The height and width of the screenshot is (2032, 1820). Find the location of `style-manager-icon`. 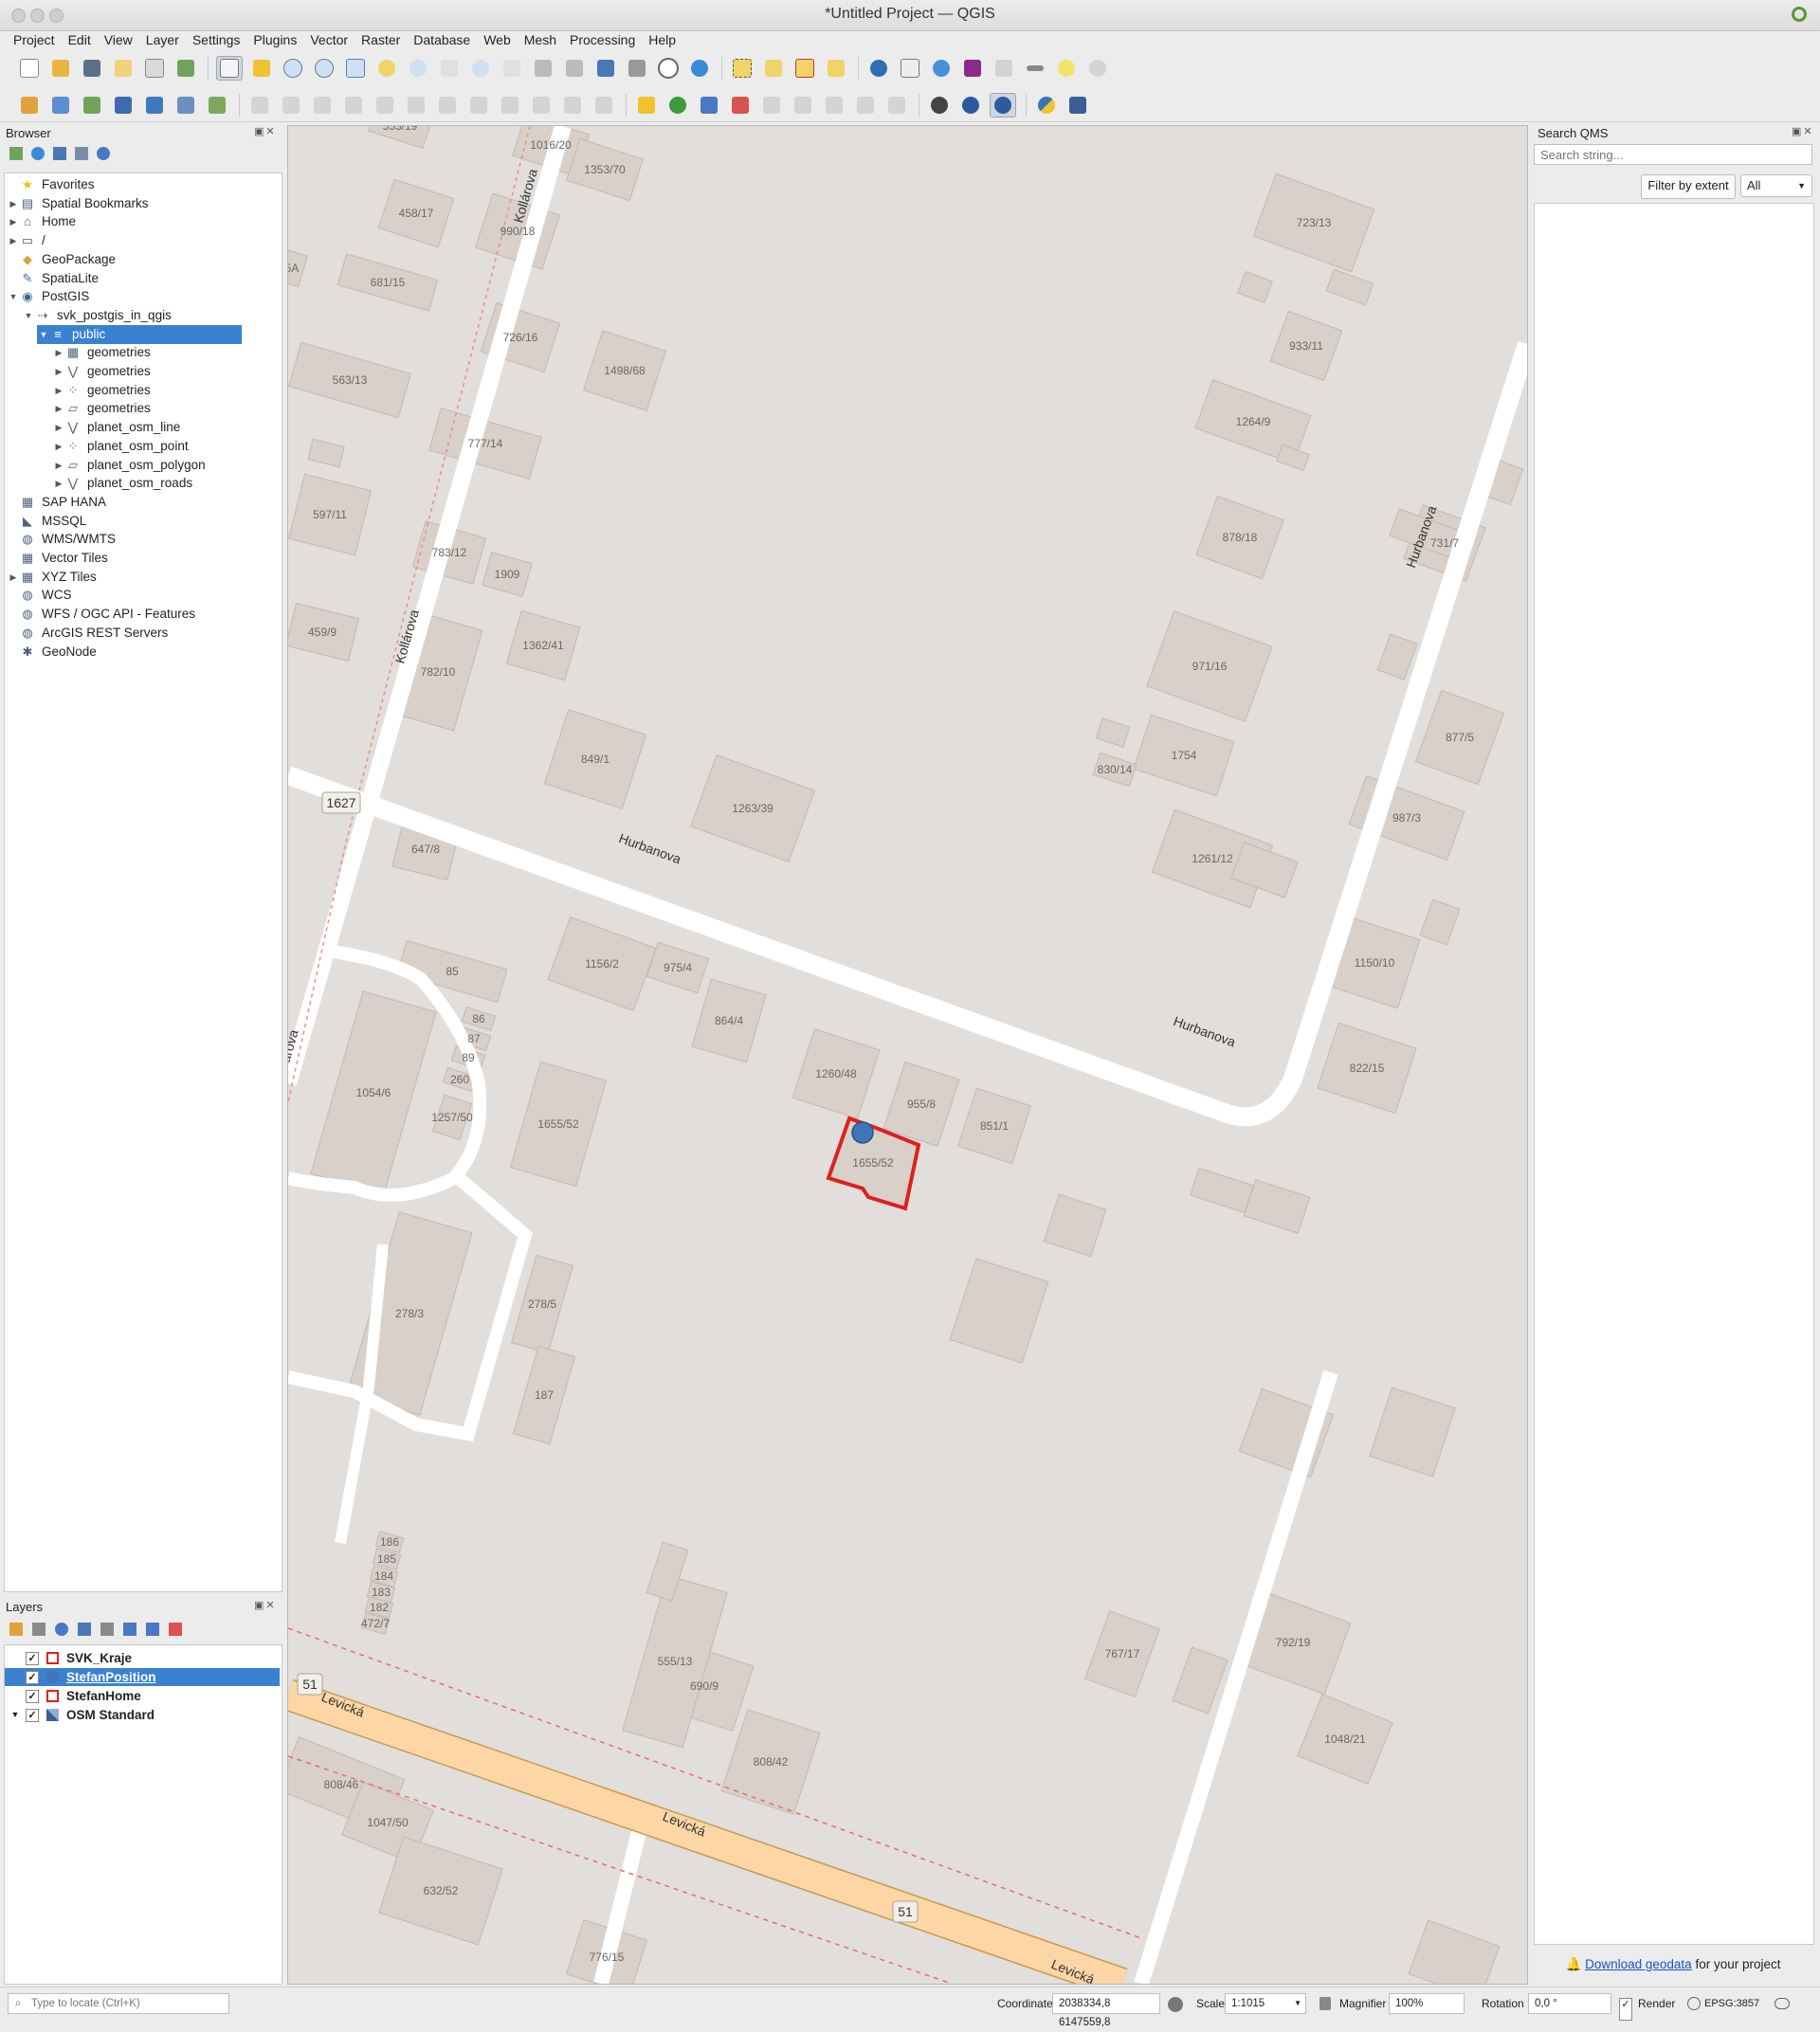

style-manager-icon is located at coordinates (185, 68).